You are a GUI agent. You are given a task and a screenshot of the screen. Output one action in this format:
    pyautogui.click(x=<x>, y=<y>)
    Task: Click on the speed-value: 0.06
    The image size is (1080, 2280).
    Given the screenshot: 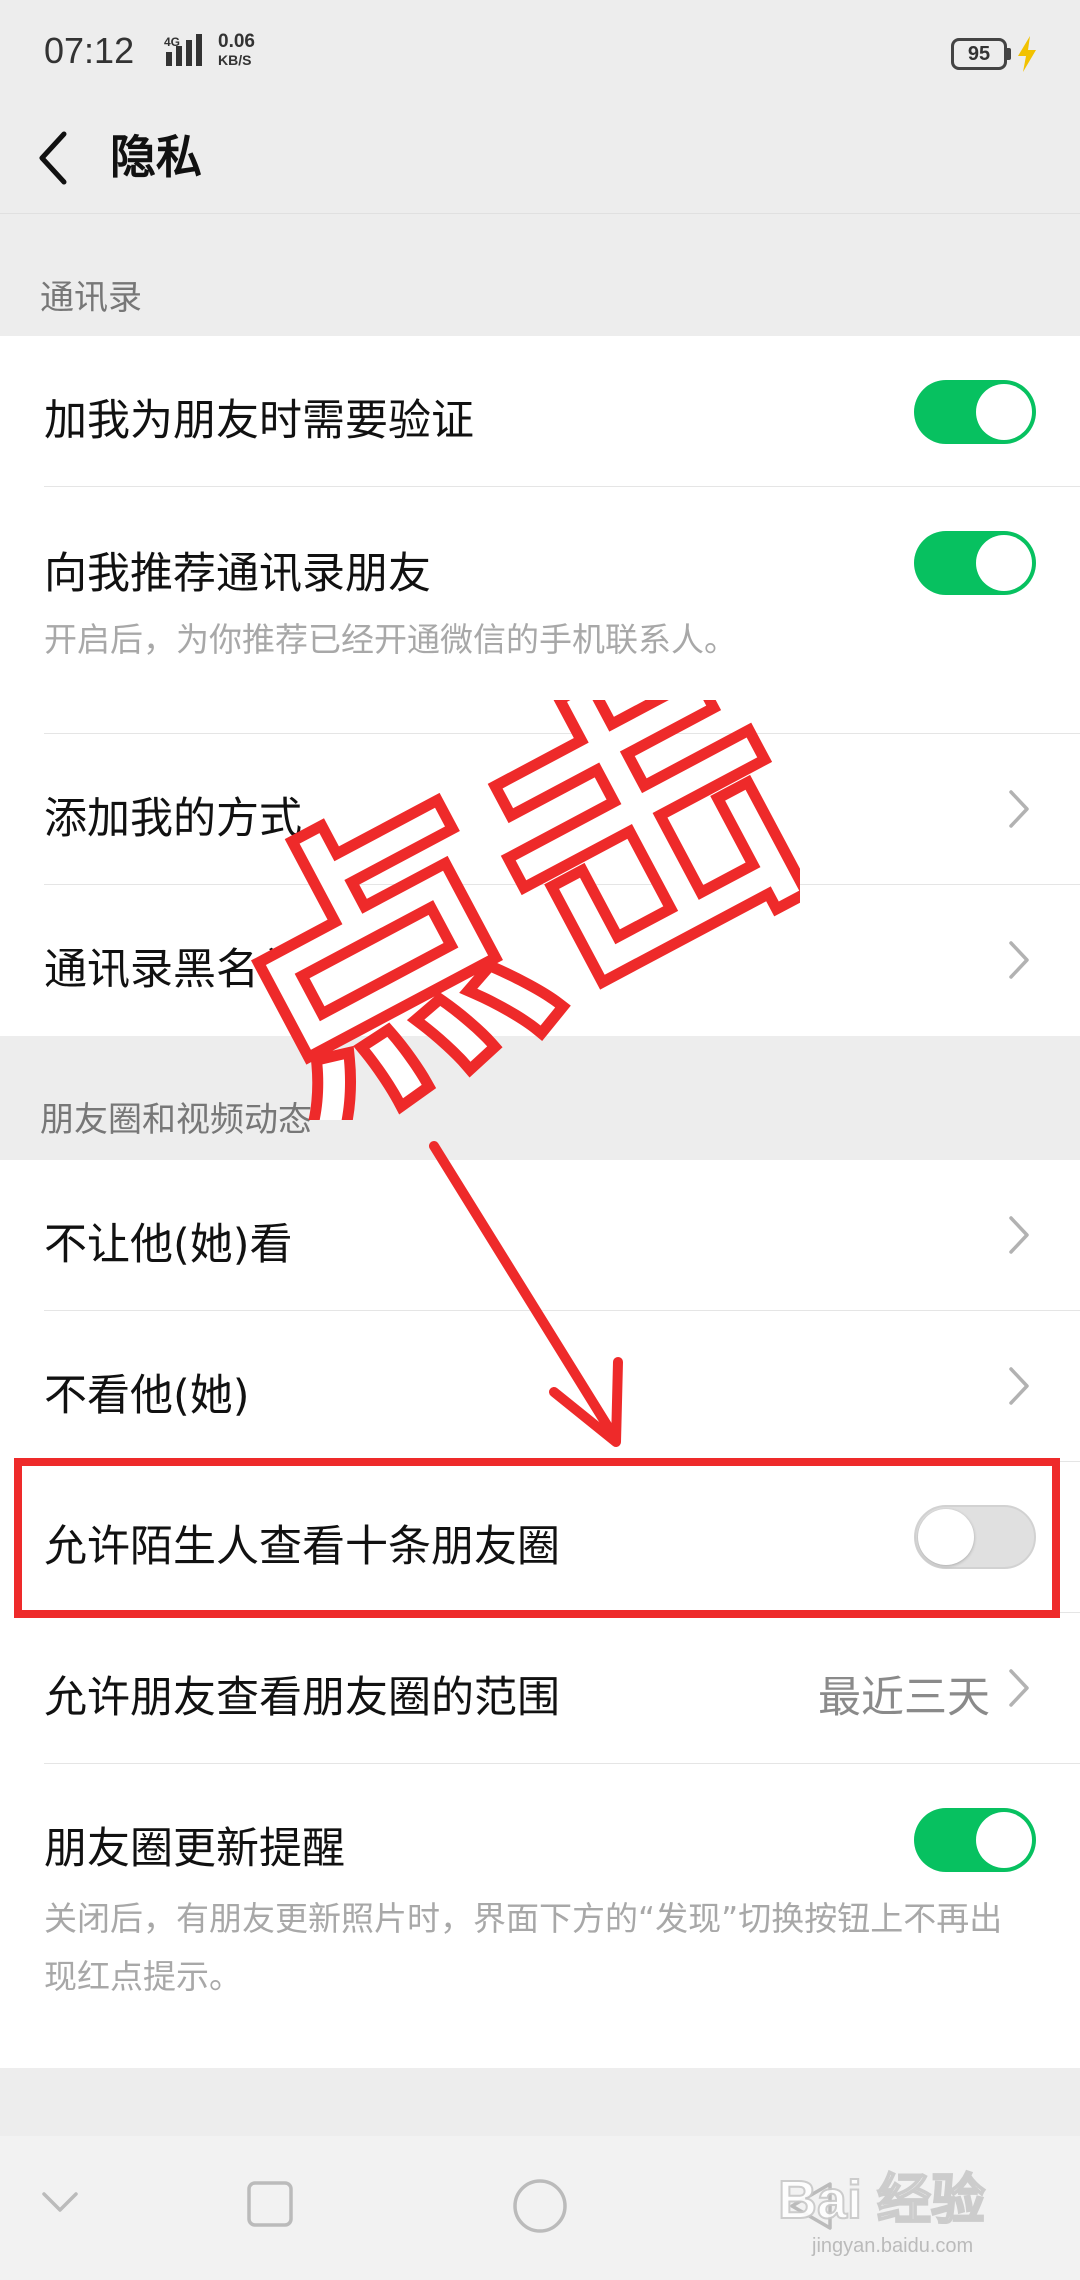 What is the action you would take?
    pyautogui.click(x=236, y=41)
    